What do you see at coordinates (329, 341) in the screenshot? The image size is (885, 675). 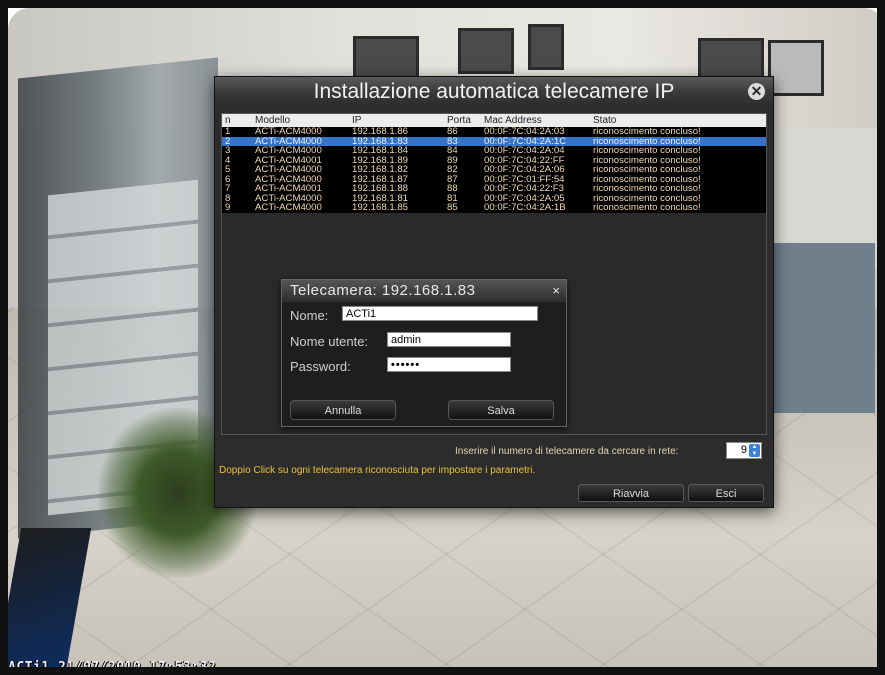 I see `username-label: Nome utente:` at bounding box center [329, 341].